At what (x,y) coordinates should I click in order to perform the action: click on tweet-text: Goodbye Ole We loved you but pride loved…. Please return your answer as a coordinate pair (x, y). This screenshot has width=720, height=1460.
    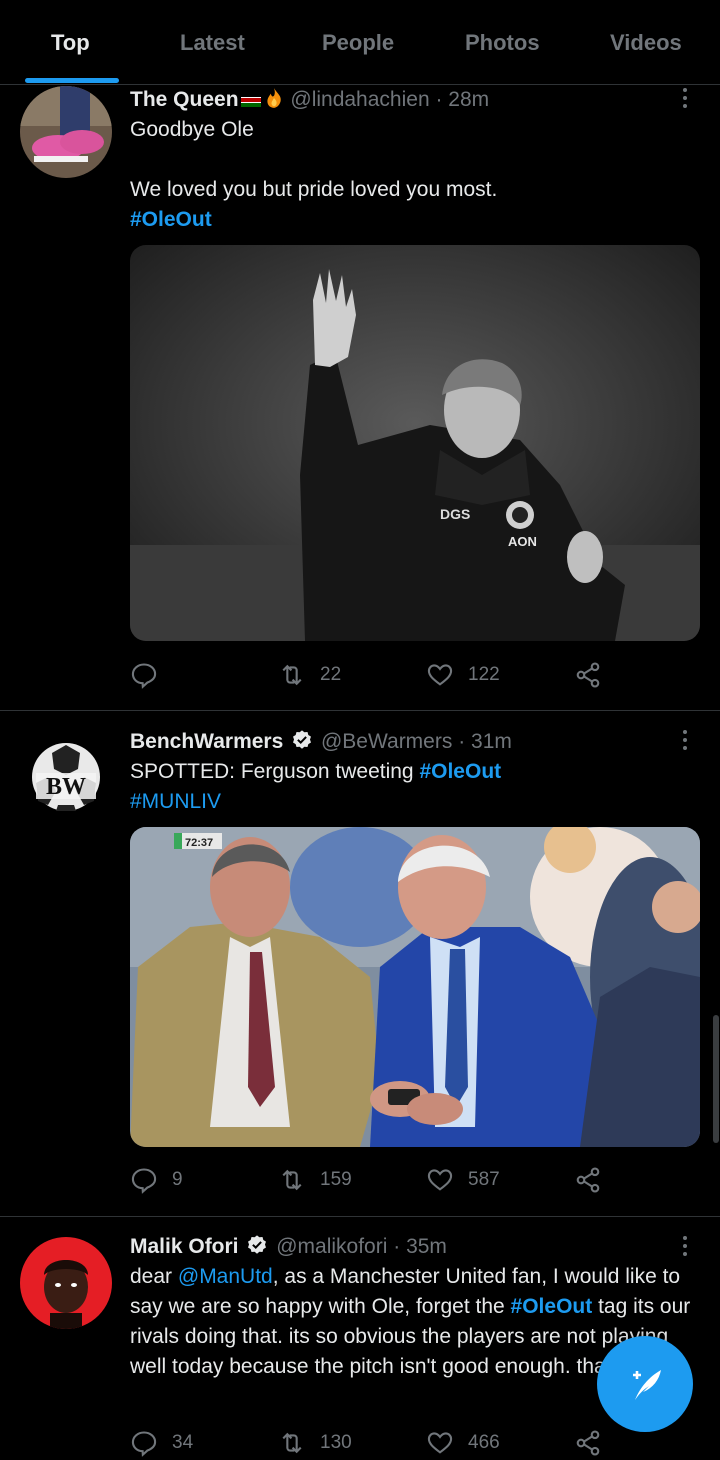
    Looking at the image, I should click on (417, 175).